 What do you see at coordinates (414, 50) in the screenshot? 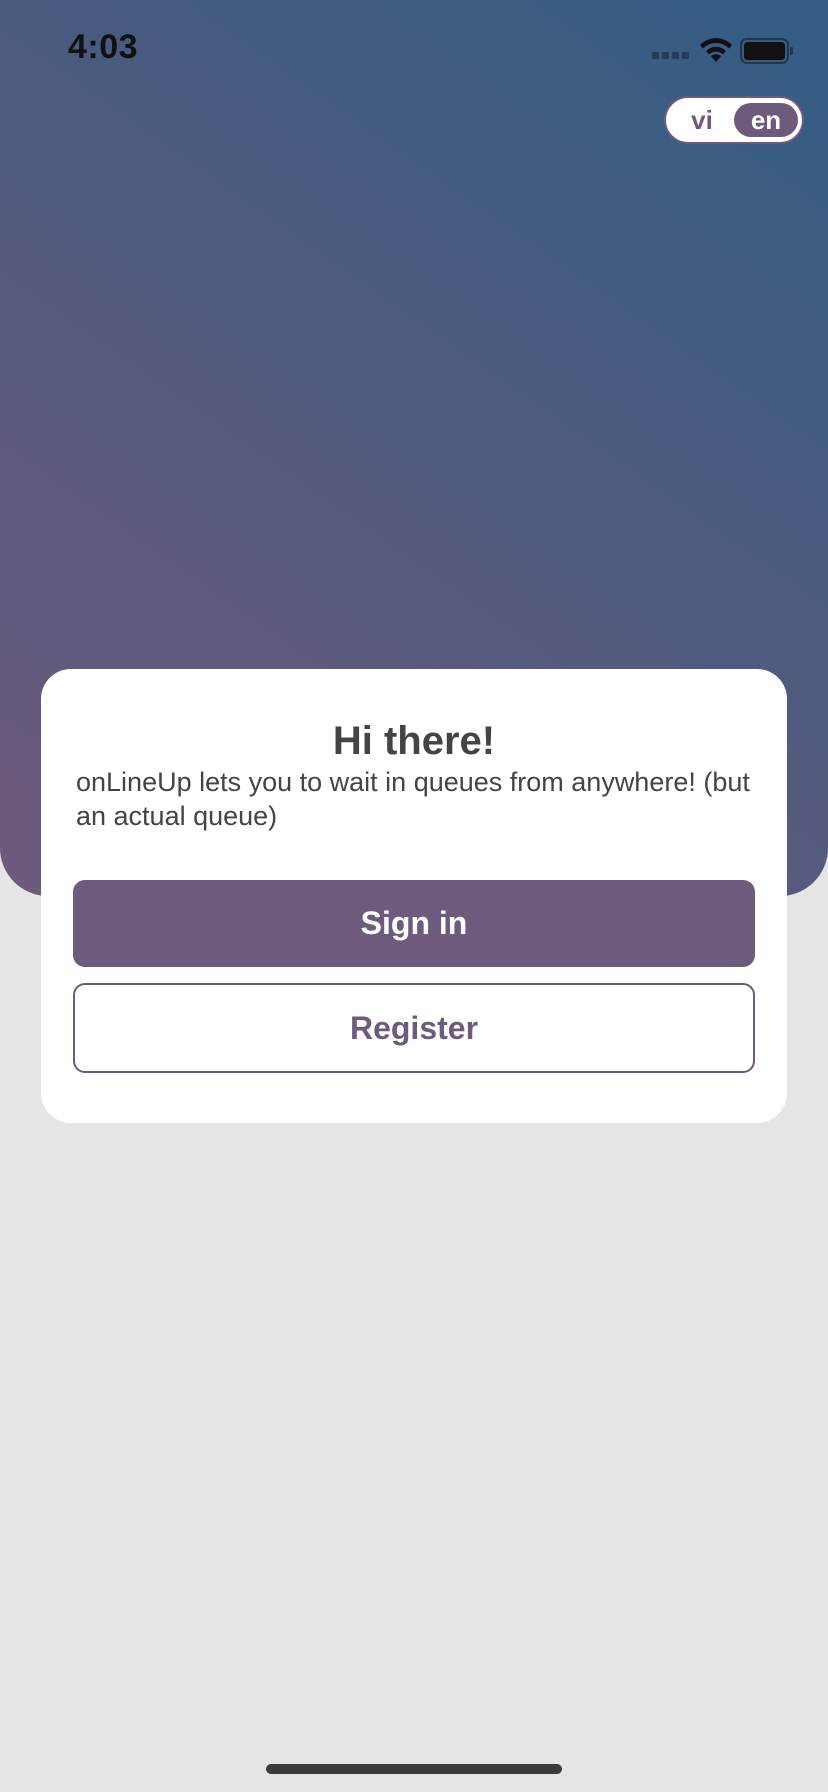
I see `status-bar: 4:03` at bounding box center [414, 50].